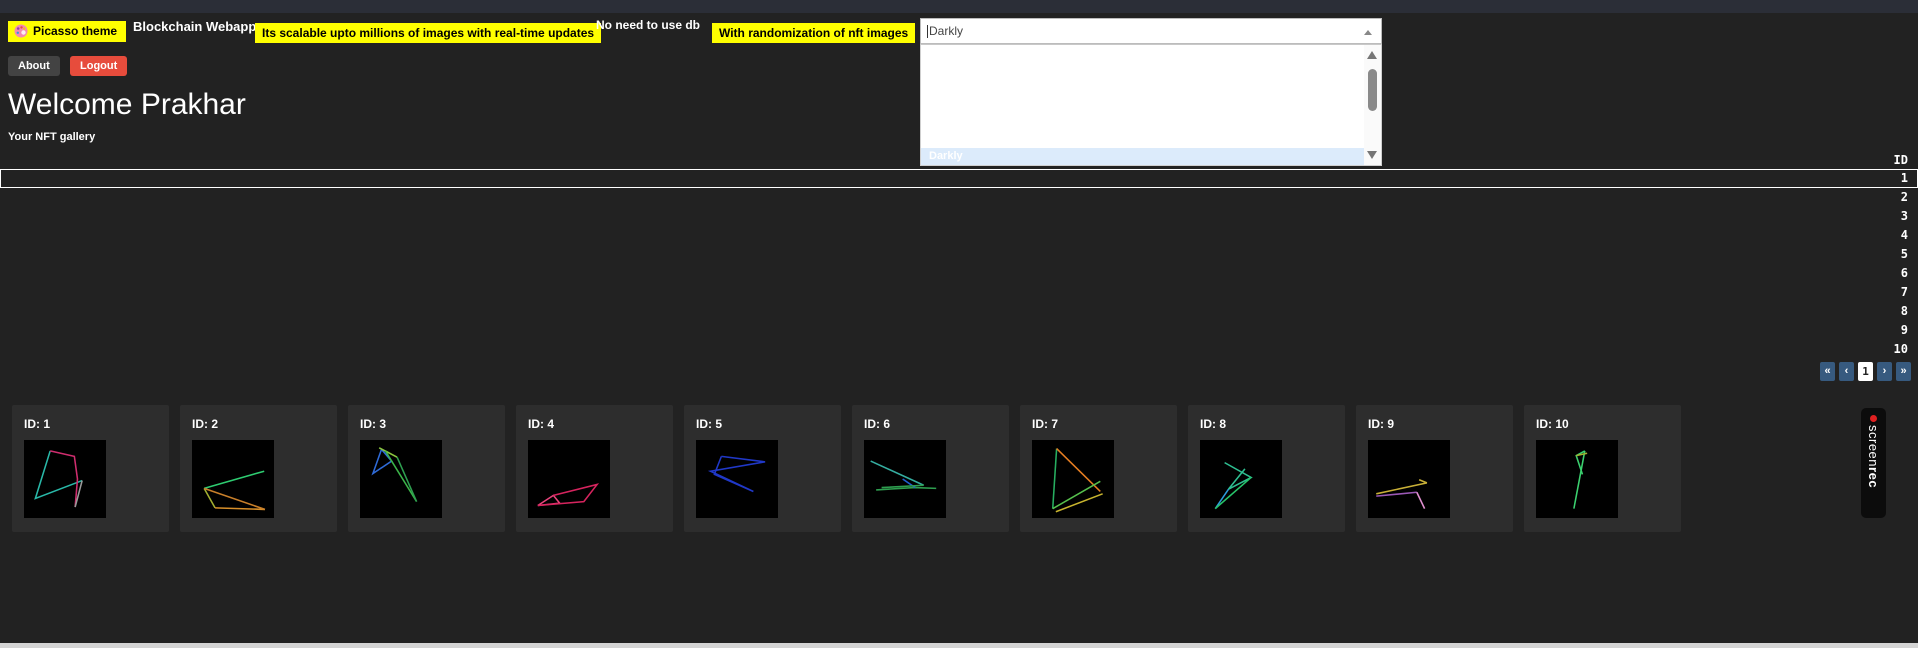 This screenshot has width=1918, height=648. I want to click on listbox-scrollbar, so click(1372, 105).